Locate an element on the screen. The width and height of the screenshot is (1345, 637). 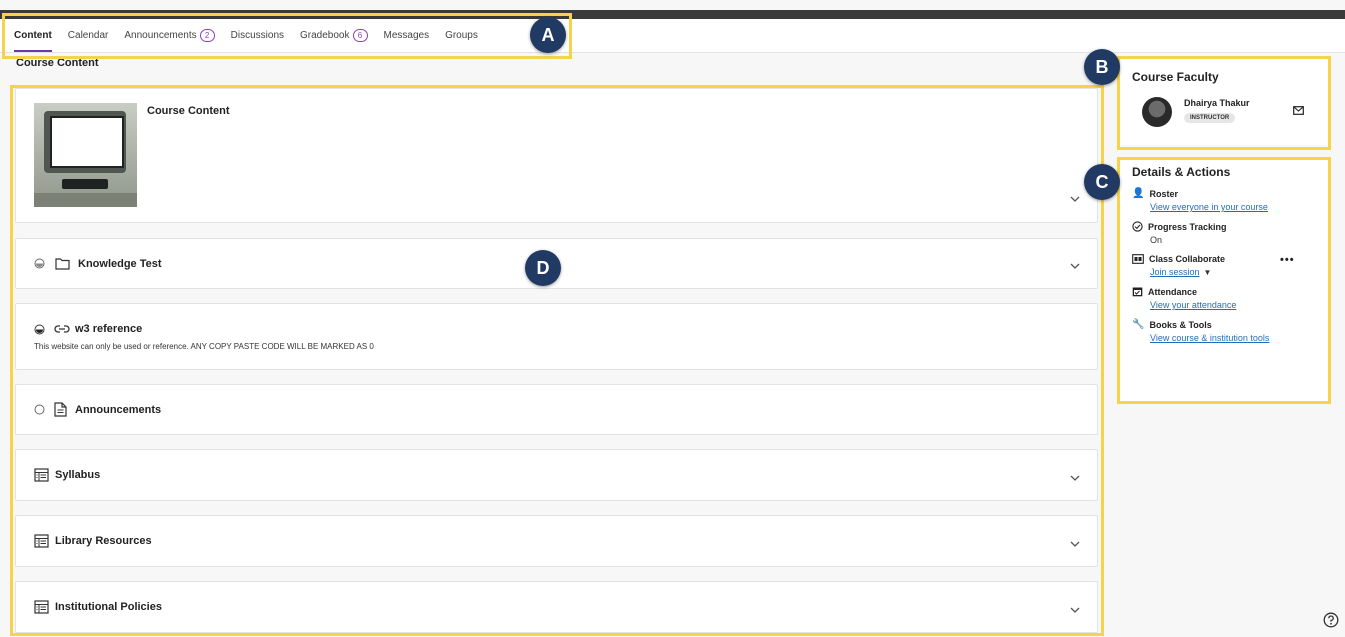
attendance-link: View your attendance is located at coordinates (1193, 305).